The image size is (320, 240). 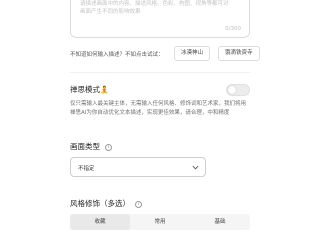 I want to click on zen-mode-title: 禅思模式🧘, so click(x=89, y=89).